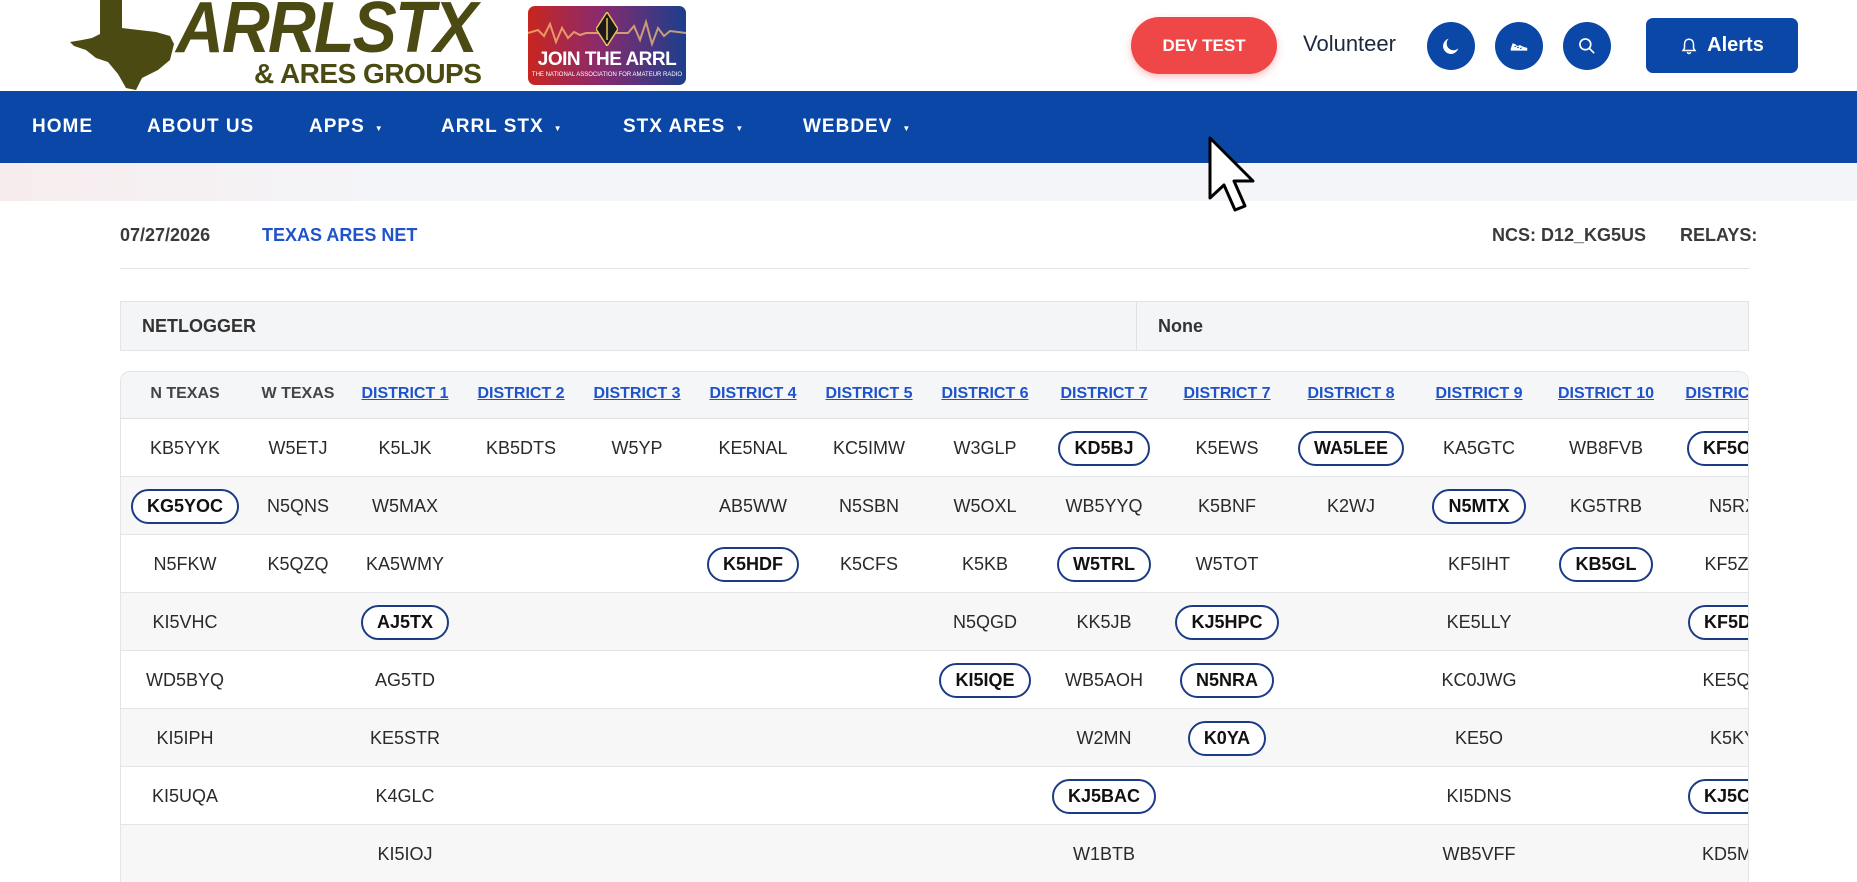 This screenshot has width=1857, height=882. I want to click on callsign-pill: K5HDF, so click(752, 564).